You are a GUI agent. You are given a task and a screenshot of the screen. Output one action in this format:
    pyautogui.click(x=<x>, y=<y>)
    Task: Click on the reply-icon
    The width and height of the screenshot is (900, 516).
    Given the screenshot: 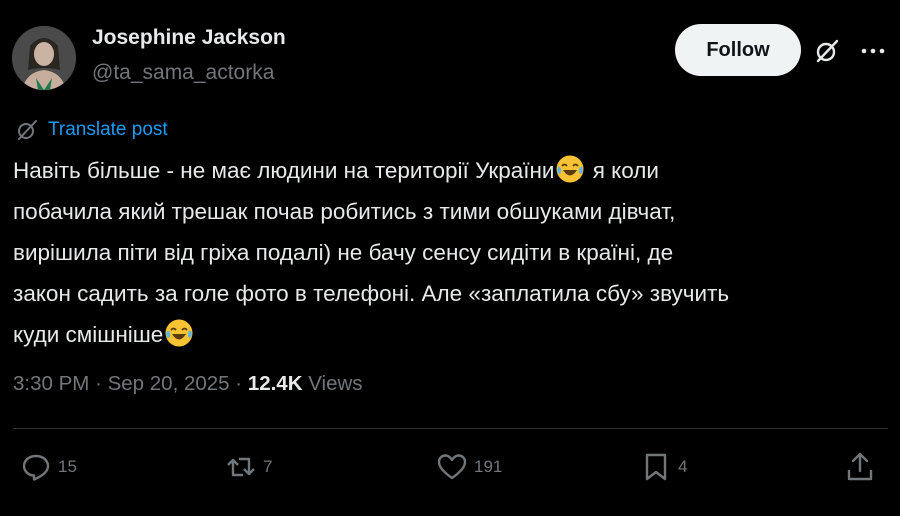 What is the action you would take?
    pyautogui.click(x=36, y=467)
    